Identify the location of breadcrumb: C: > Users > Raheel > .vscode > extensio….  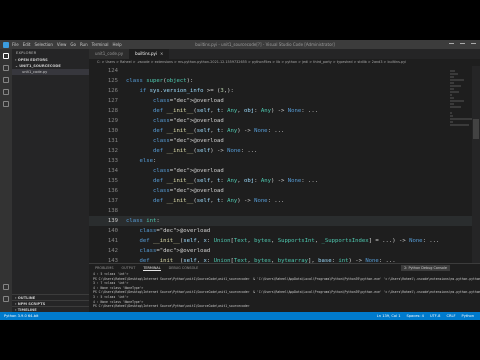
(284, 62).